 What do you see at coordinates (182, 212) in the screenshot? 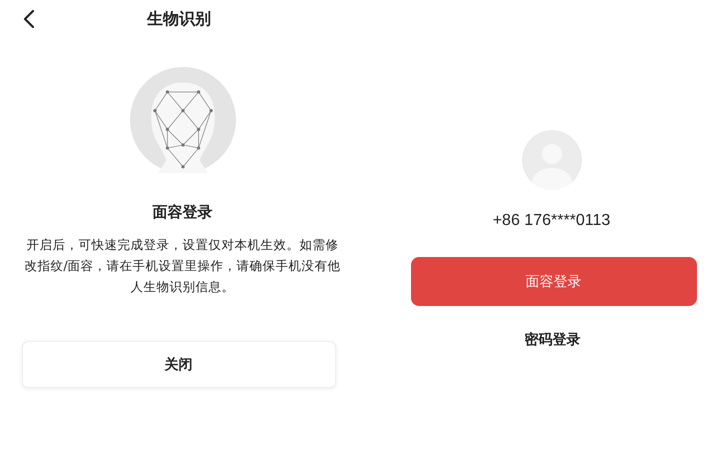
I see `feature-title: 面容登录` at bounding box center [182, 212].